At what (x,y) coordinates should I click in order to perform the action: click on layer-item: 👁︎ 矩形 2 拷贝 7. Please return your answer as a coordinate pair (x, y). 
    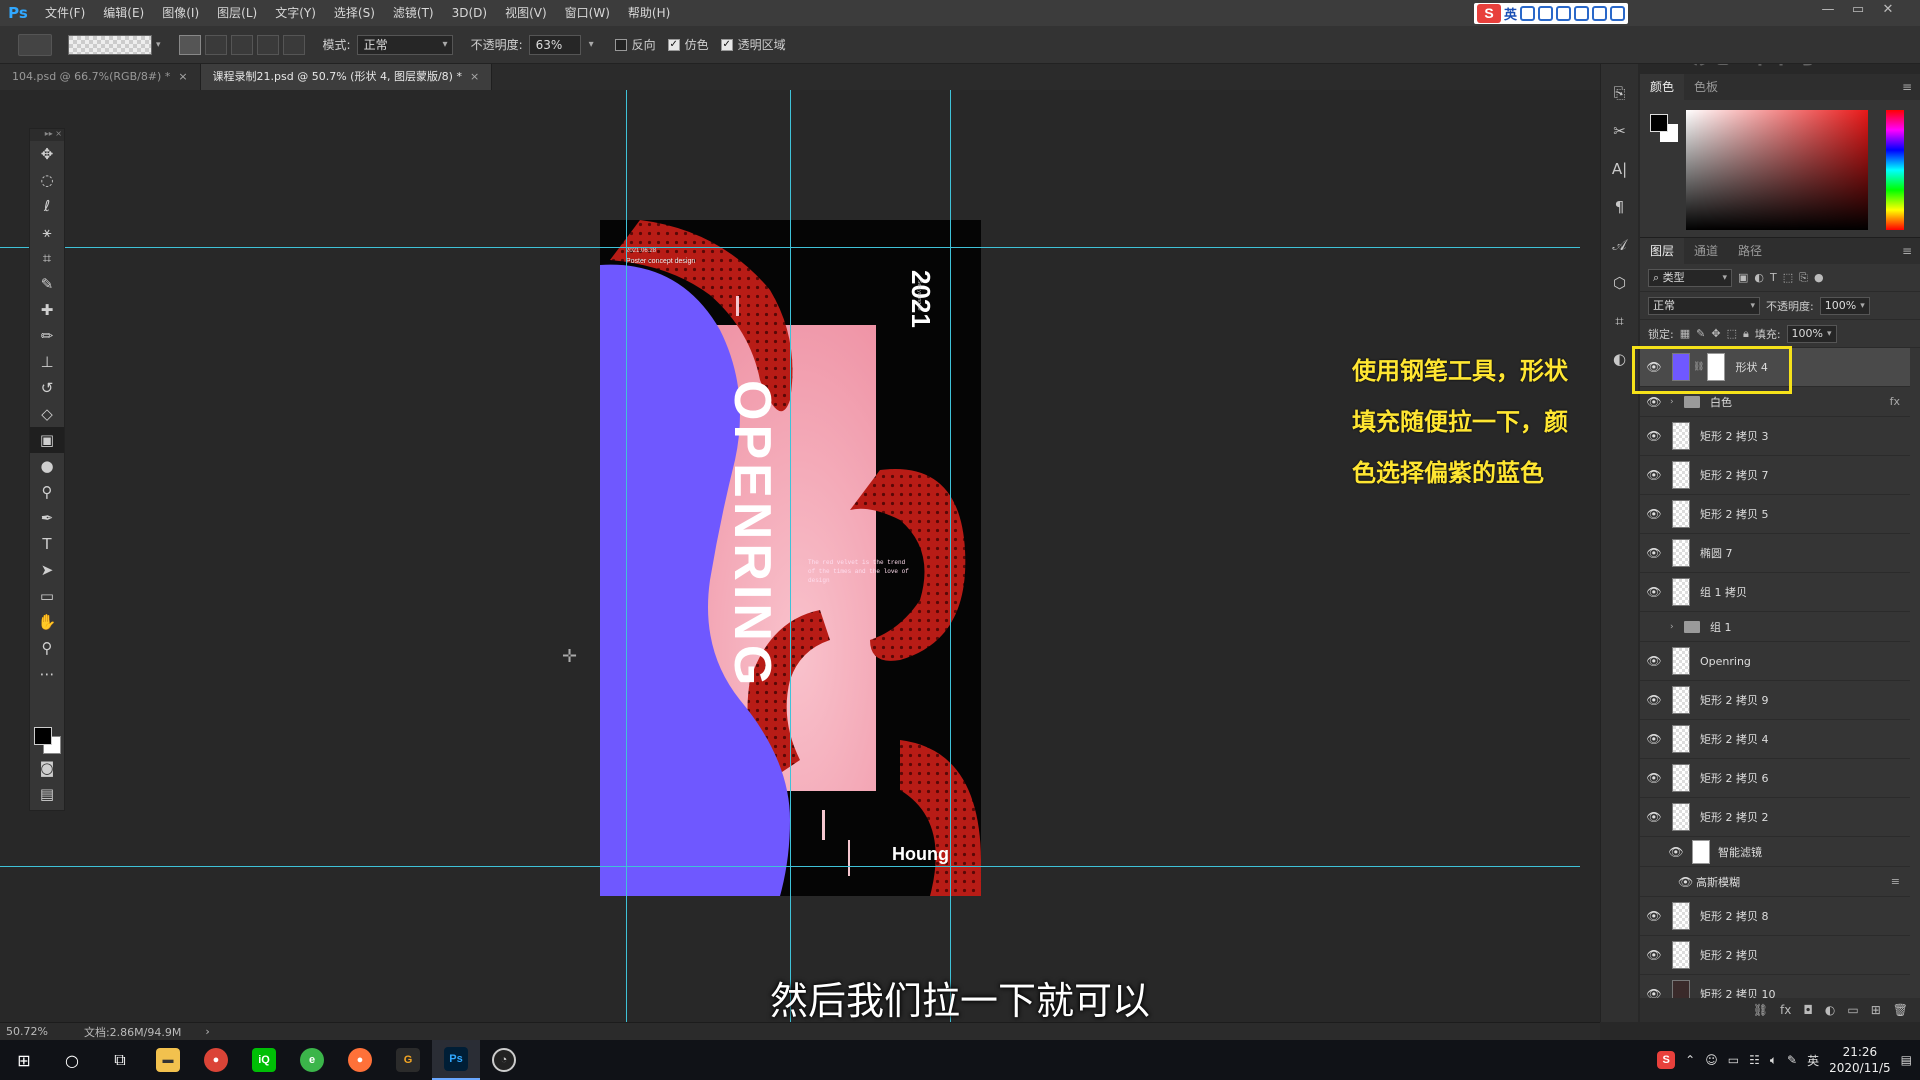
    Looking at the image, I should click on (1775, 475).